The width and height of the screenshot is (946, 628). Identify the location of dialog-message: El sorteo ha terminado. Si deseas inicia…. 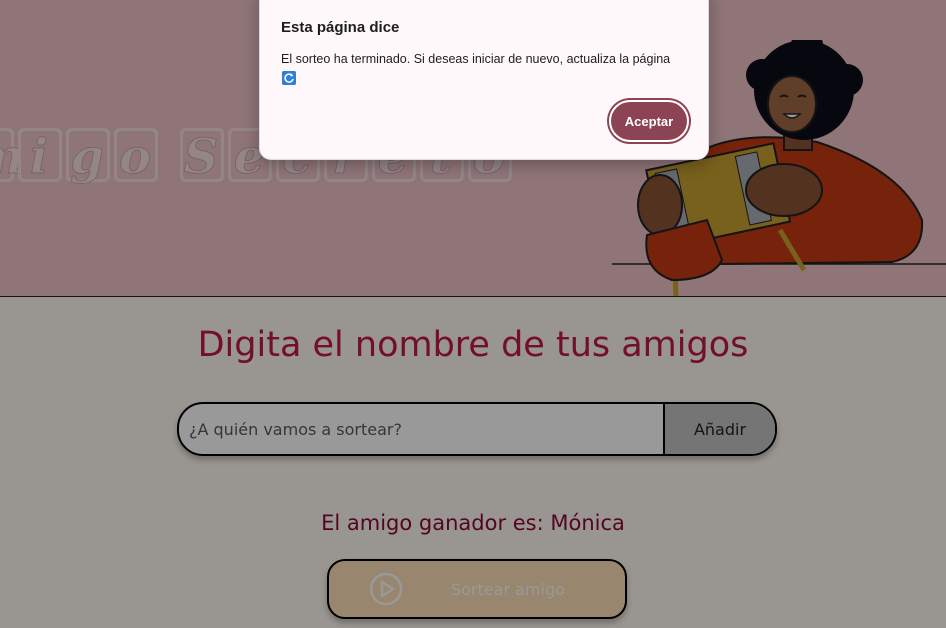
(476, 59).